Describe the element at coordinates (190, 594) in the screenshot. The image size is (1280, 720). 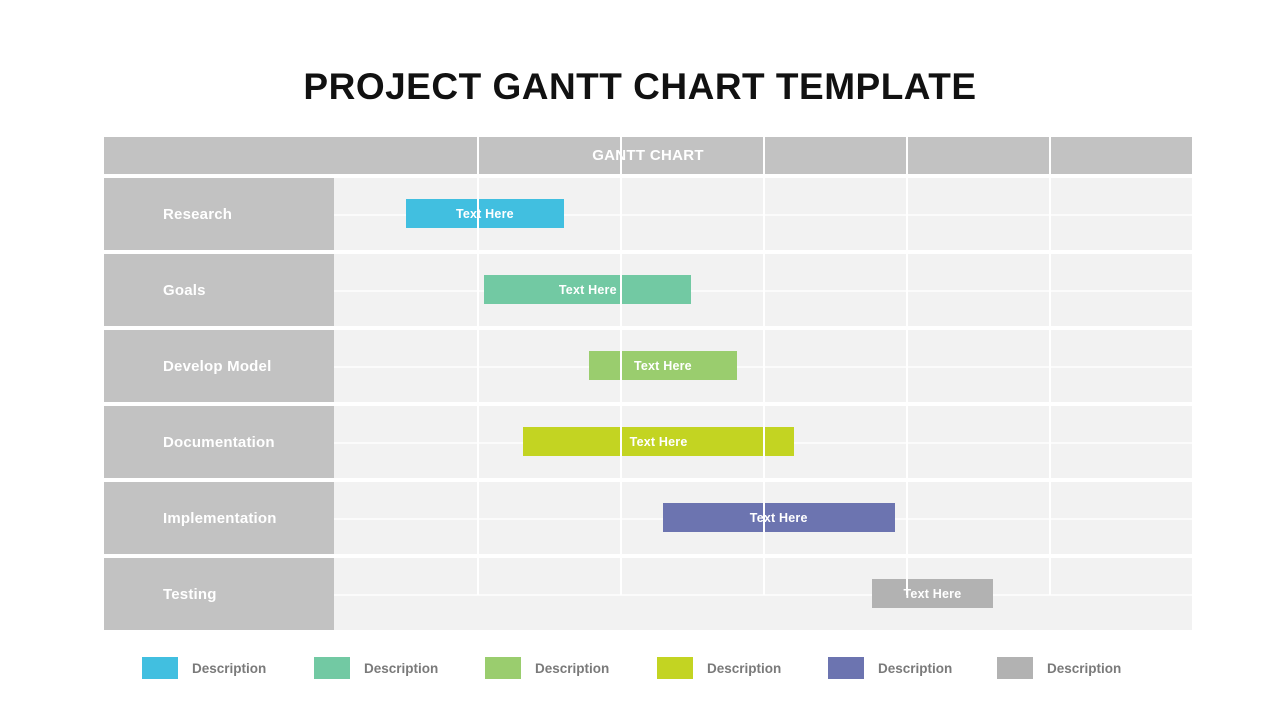
I see `gantt-row-label: Testing` at that location.